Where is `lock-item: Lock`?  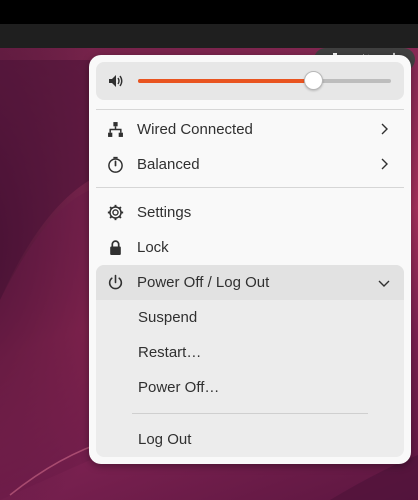 lock-item: Lock is located at coordinates (250, 247).